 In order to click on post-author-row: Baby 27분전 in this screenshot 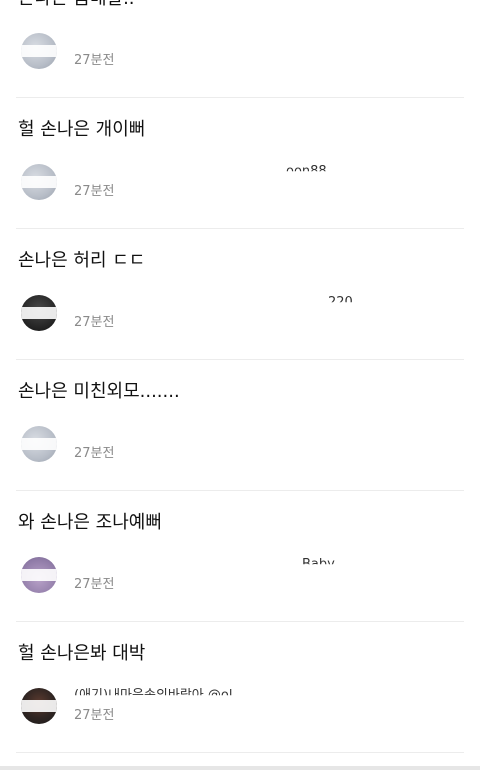, I will do `click(240, 575)`.